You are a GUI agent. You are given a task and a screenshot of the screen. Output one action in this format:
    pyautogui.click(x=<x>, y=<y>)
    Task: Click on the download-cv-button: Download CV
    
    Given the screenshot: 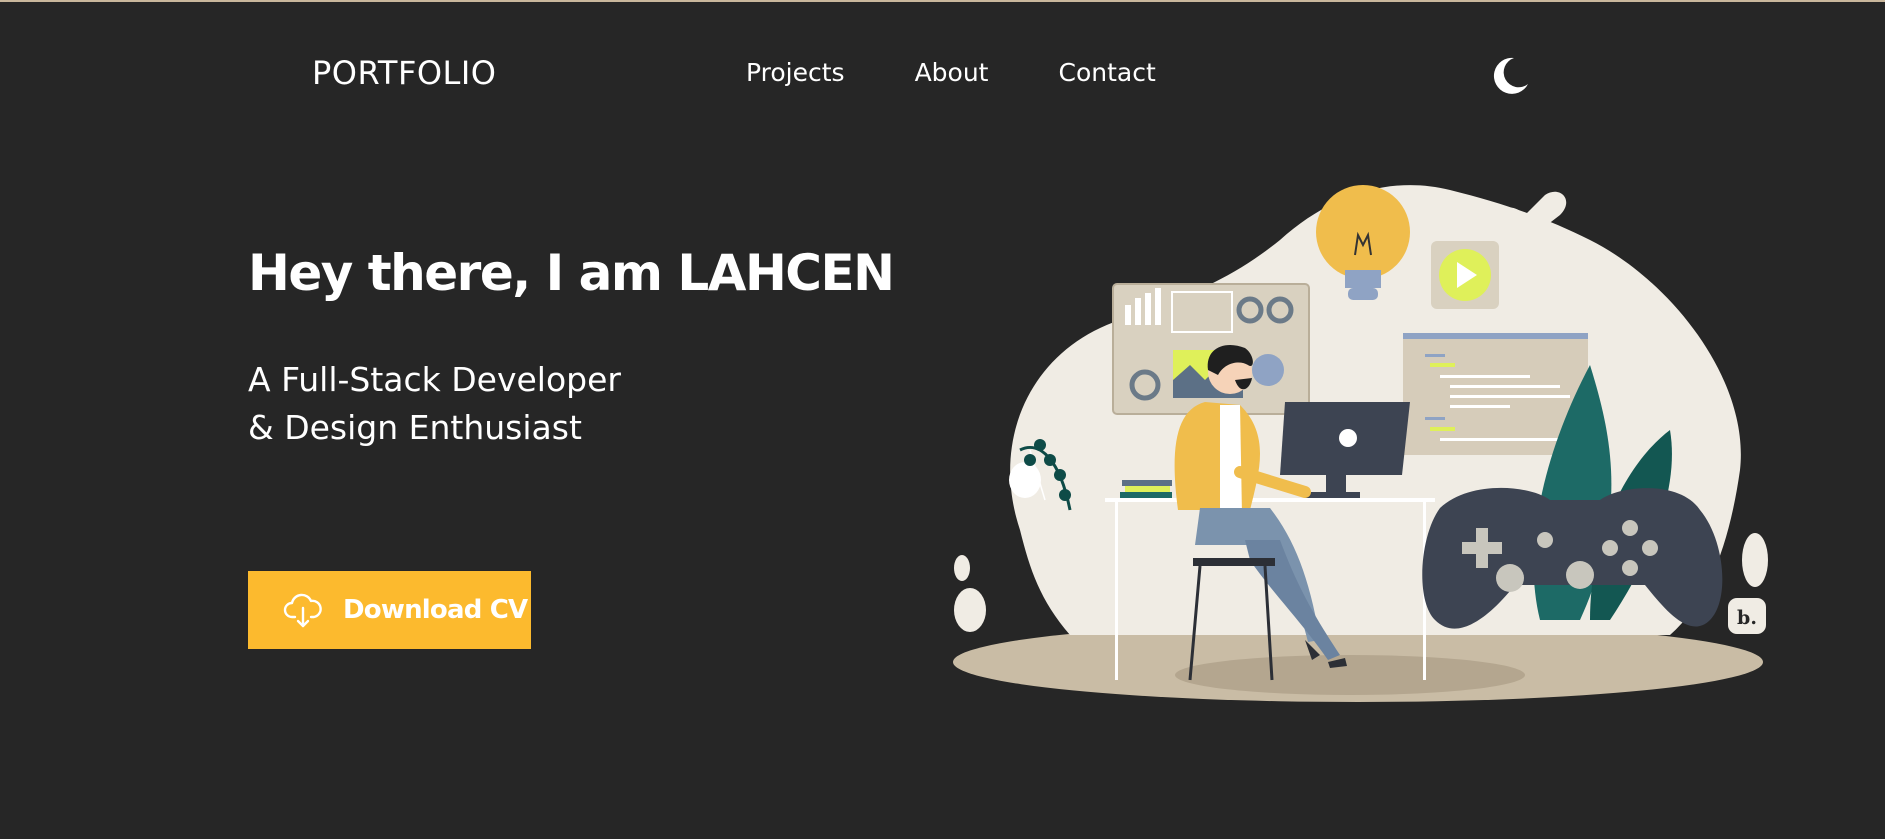 What is the action you would take?
    pyautogui.click(x=389, y=610)
    